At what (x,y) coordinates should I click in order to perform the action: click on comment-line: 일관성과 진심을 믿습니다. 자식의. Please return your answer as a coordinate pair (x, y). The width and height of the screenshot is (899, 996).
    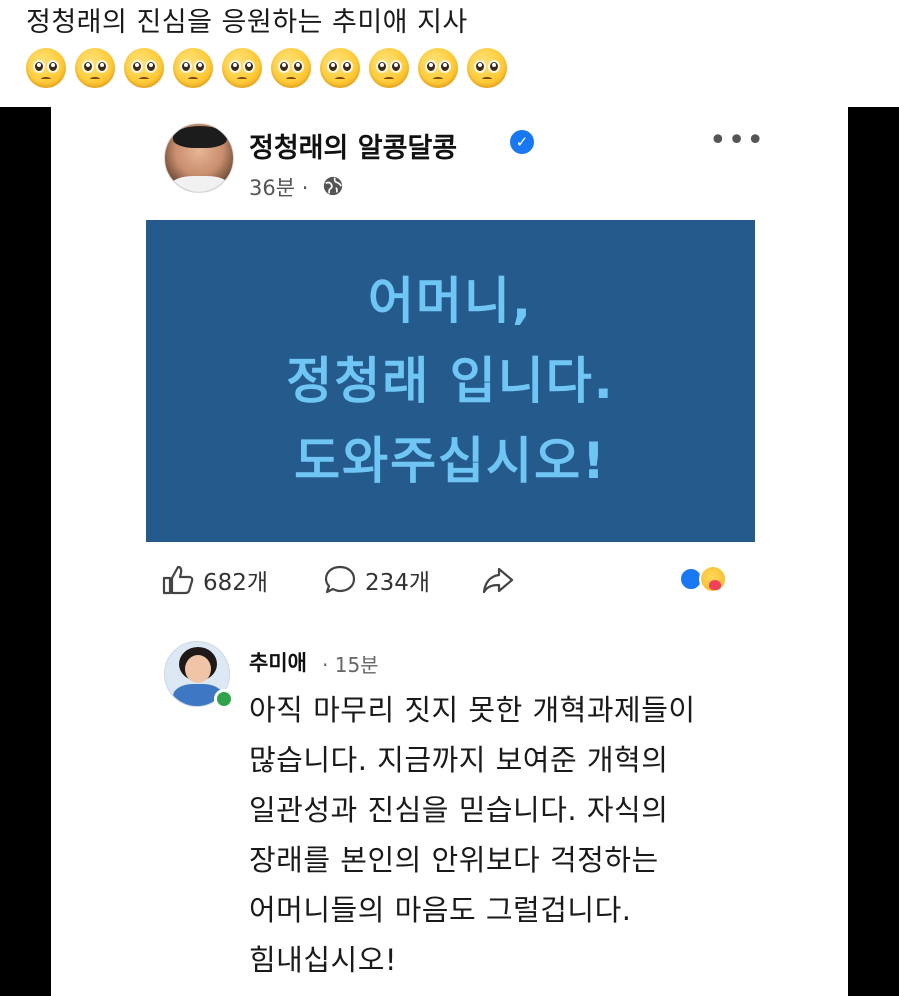
    Looking at the image, I should click on (459, 810).